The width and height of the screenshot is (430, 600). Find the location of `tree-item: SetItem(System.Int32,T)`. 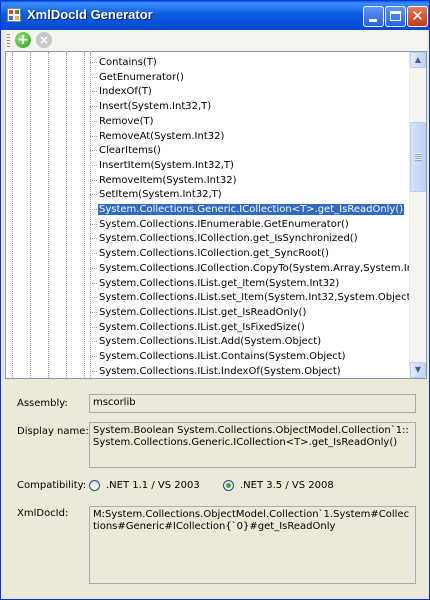

tree-item: SetItem(System.Int32,T) is located at coordinates (156, 194).